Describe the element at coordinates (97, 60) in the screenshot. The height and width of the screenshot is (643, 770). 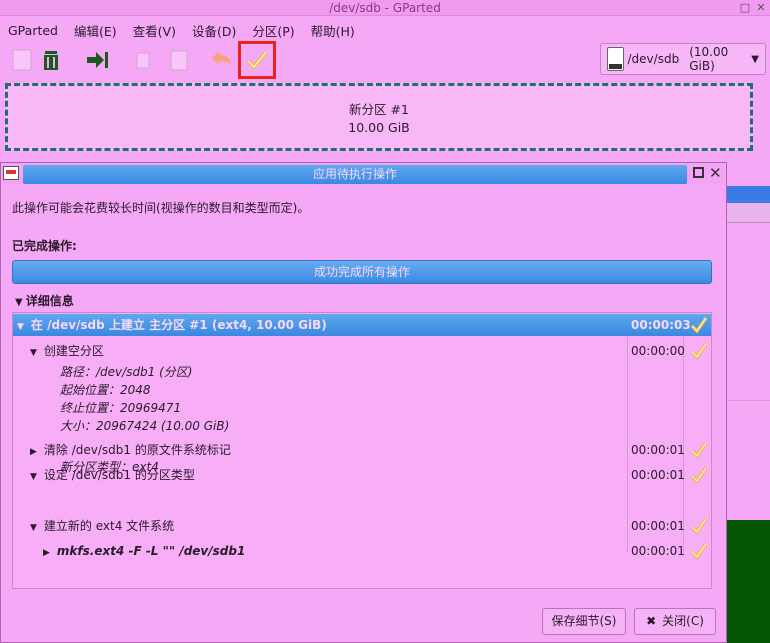
I see `resize-move-icon` at that location.